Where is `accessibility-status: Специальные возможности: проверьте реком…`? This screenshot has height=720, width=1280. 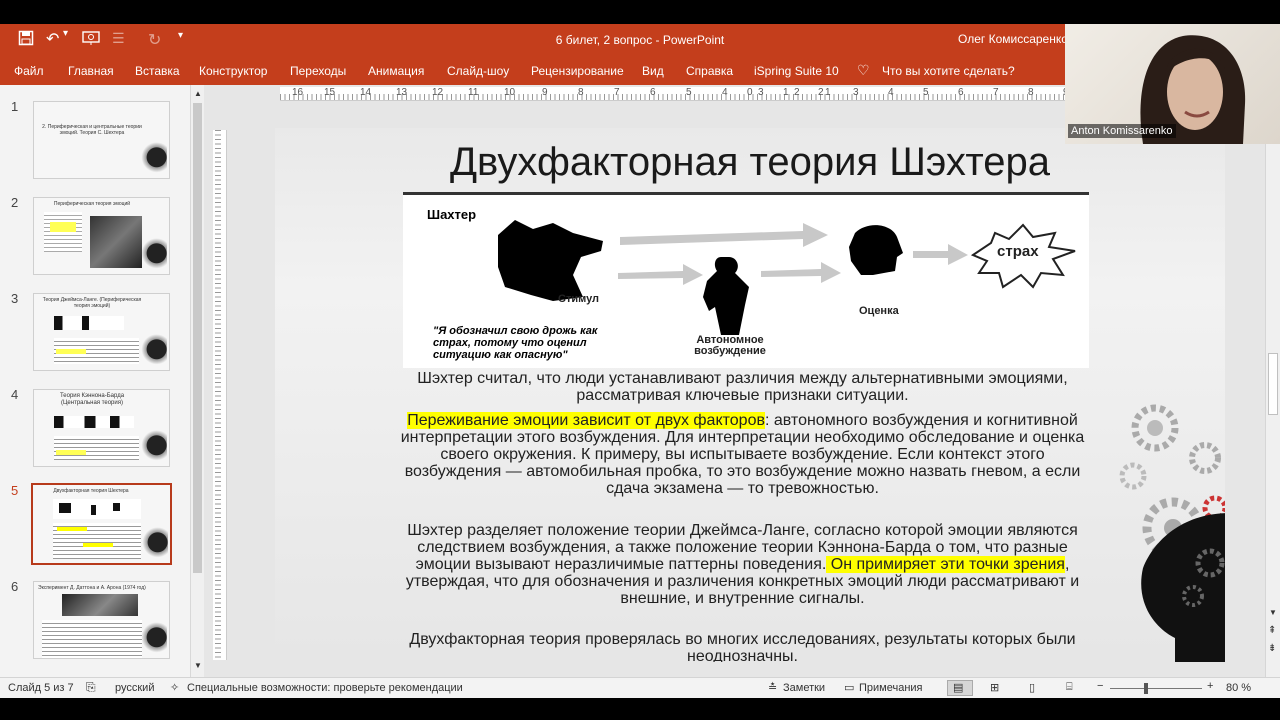 accessibility-status: Специальные возможности: проверьте реком… is located at coordinates (325, 688).